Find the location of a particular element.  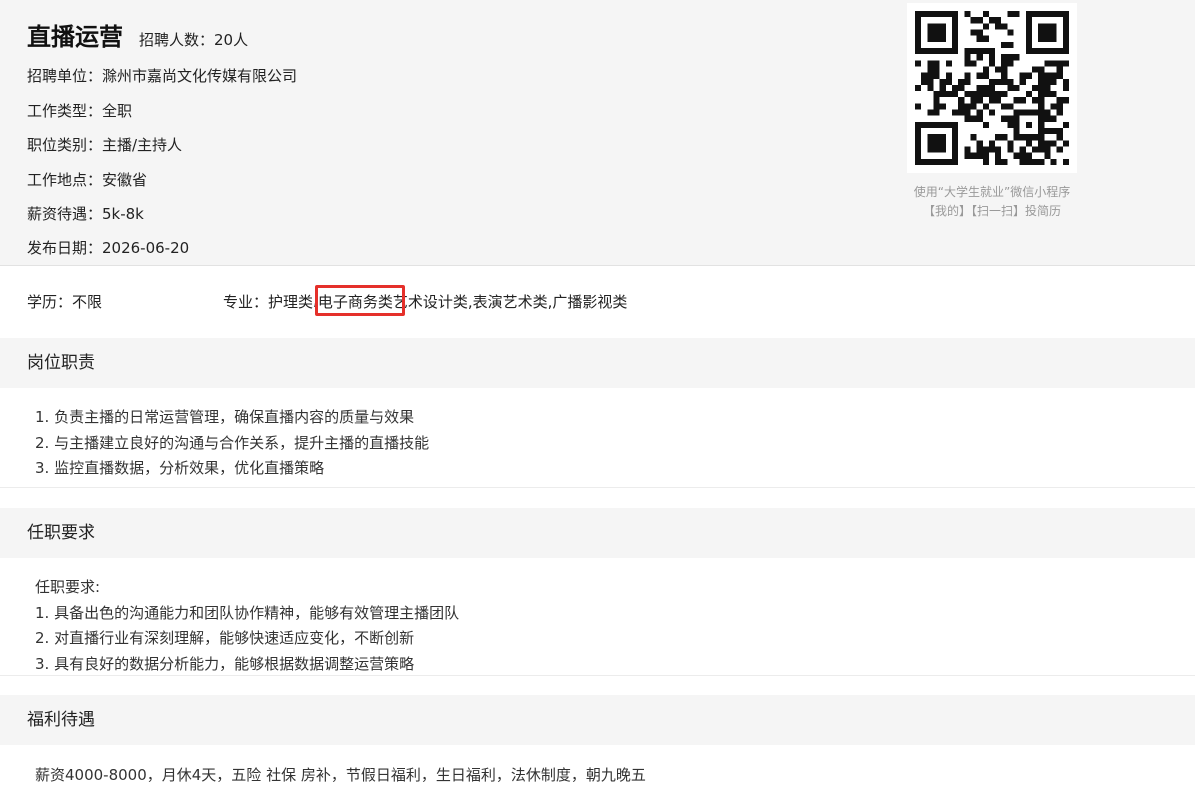

major-item: 护理类 is located at coordinates (291, 302).